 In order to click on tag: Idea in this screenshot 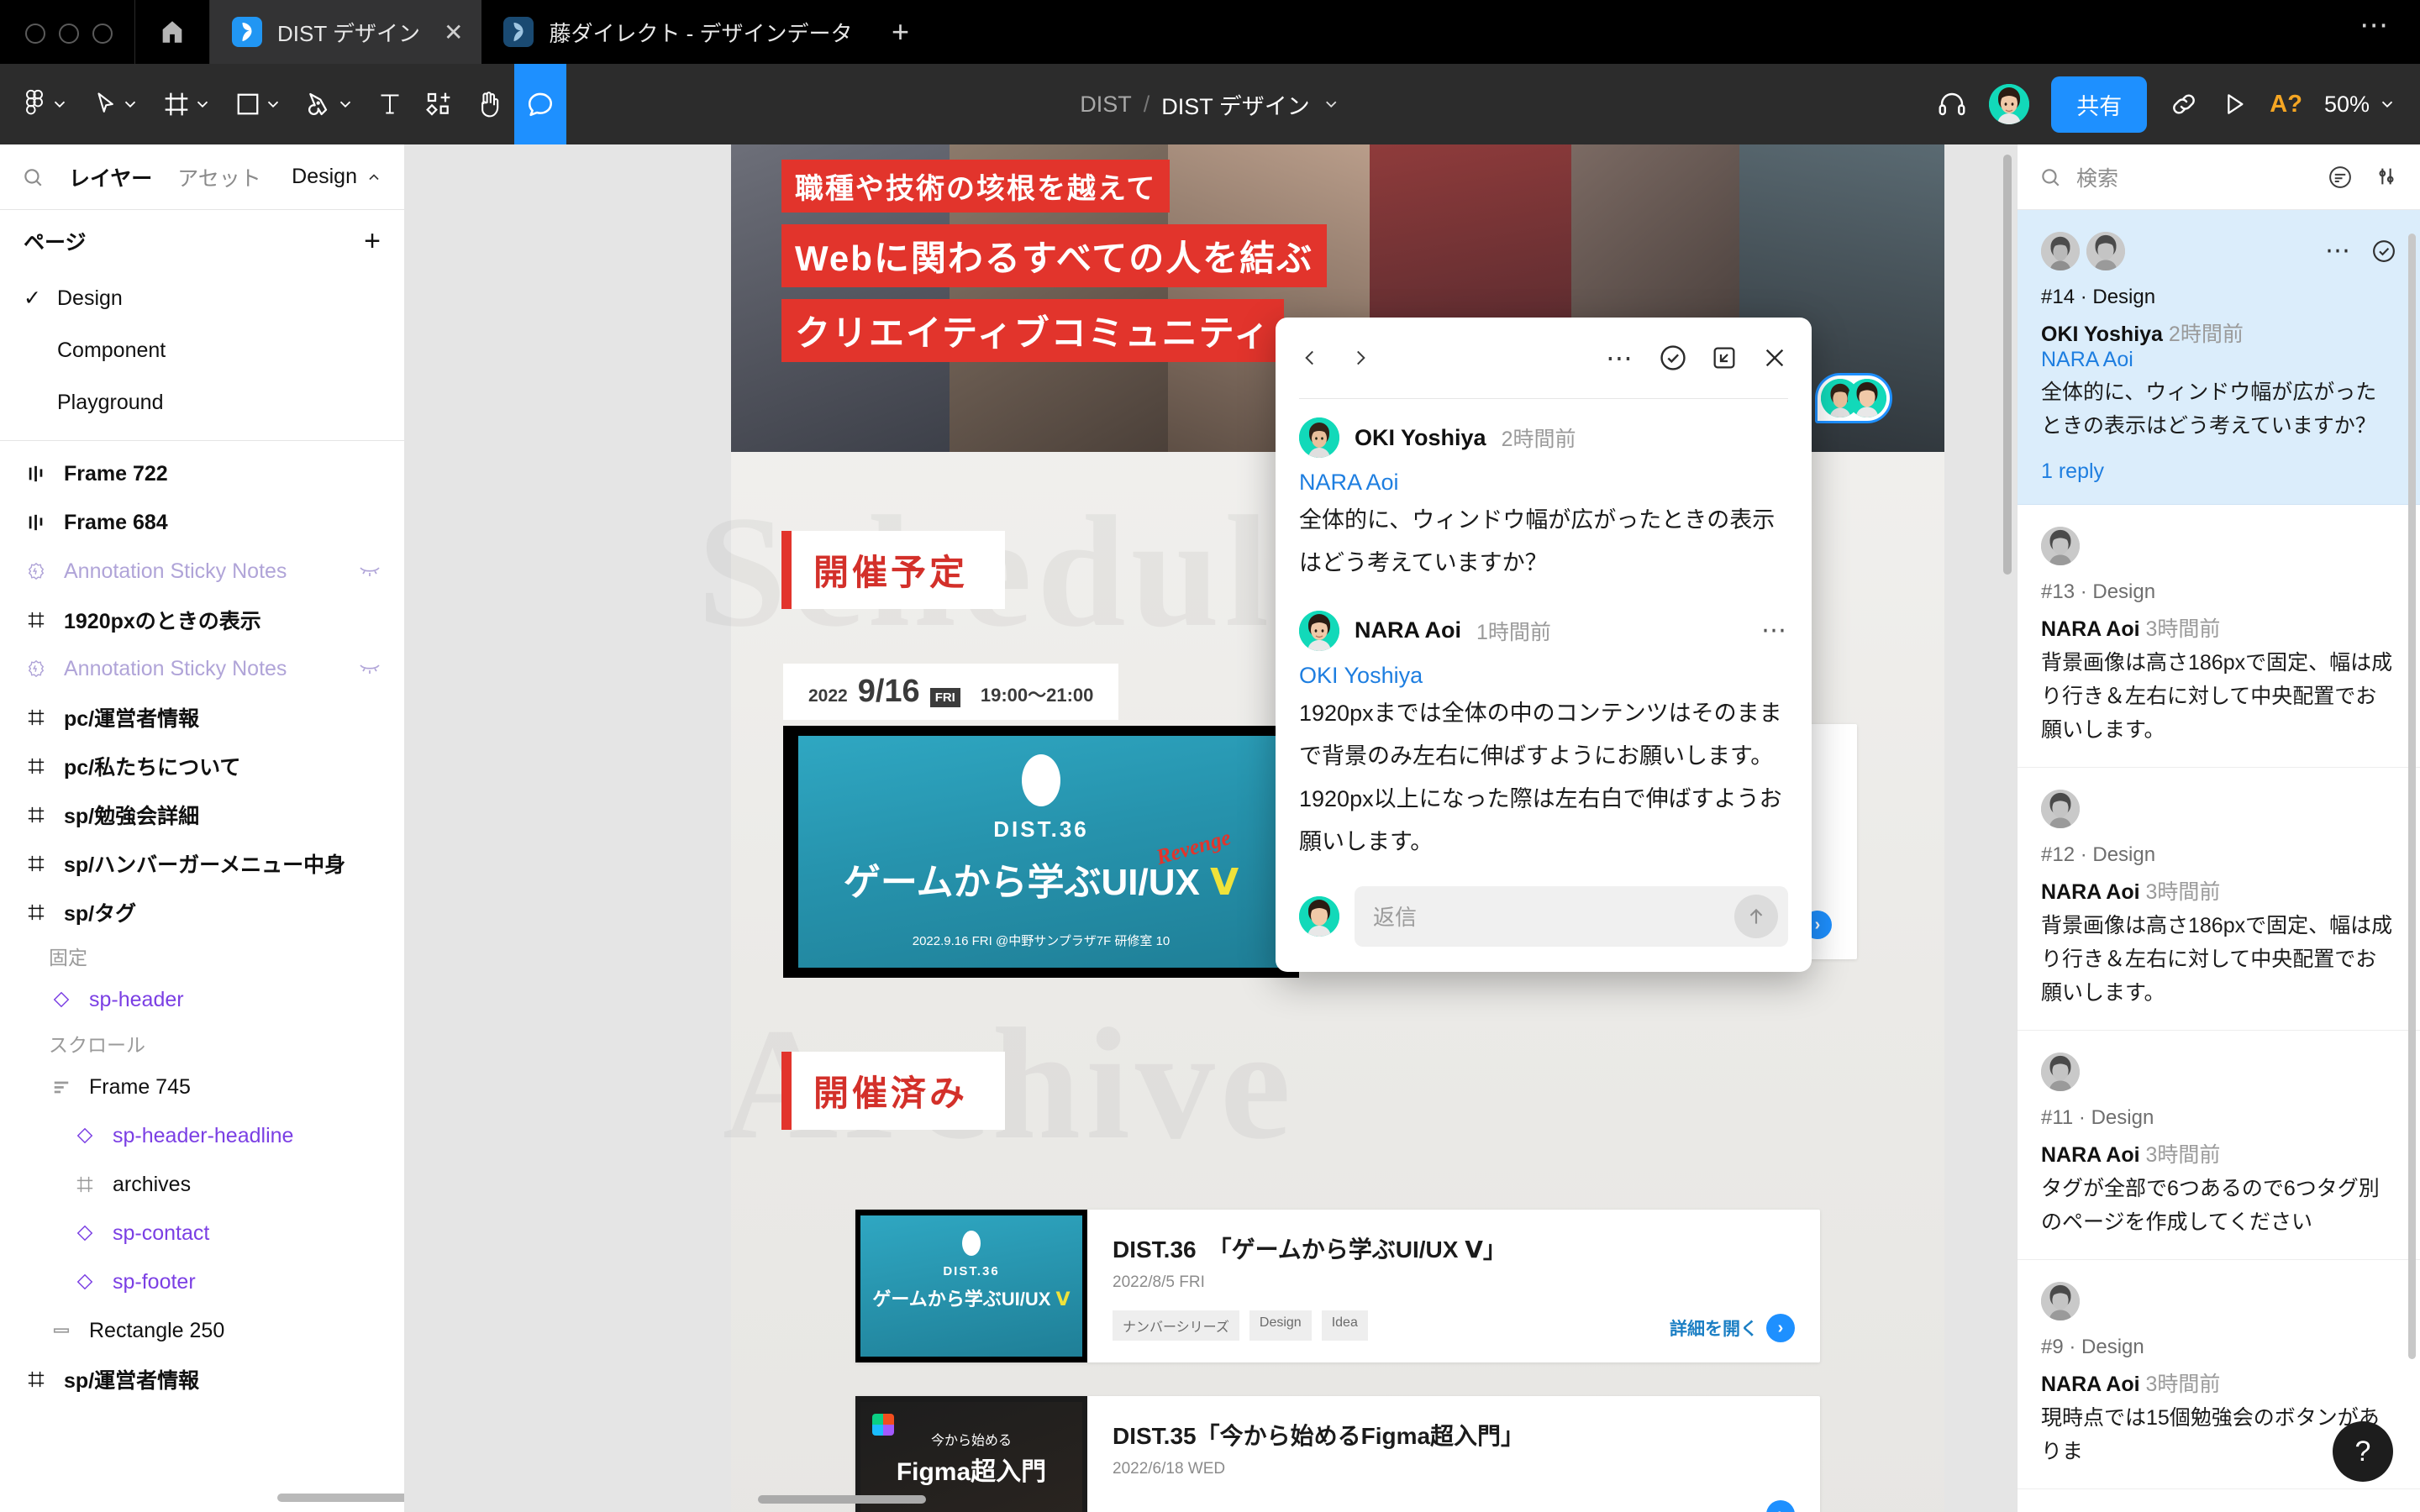, I will do `click(1345, 1325)`.